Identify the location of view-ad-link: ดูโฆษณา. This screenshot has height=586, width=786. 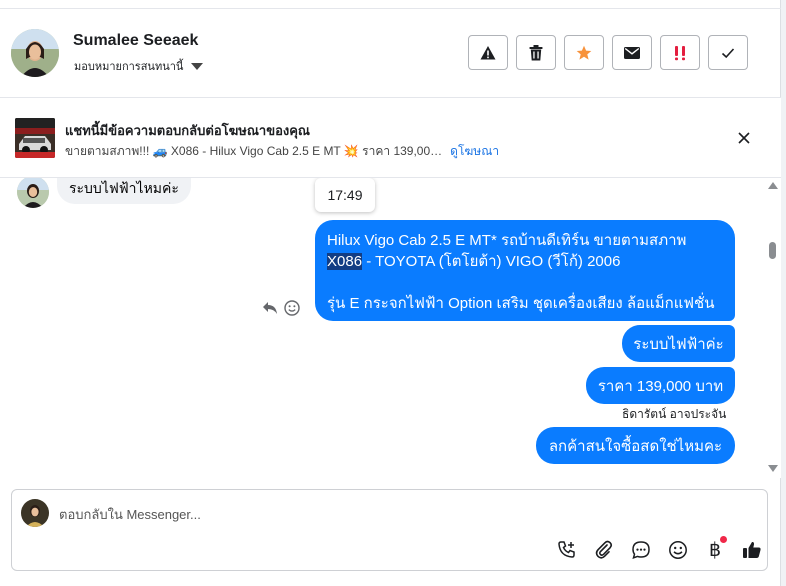
(474, 151).